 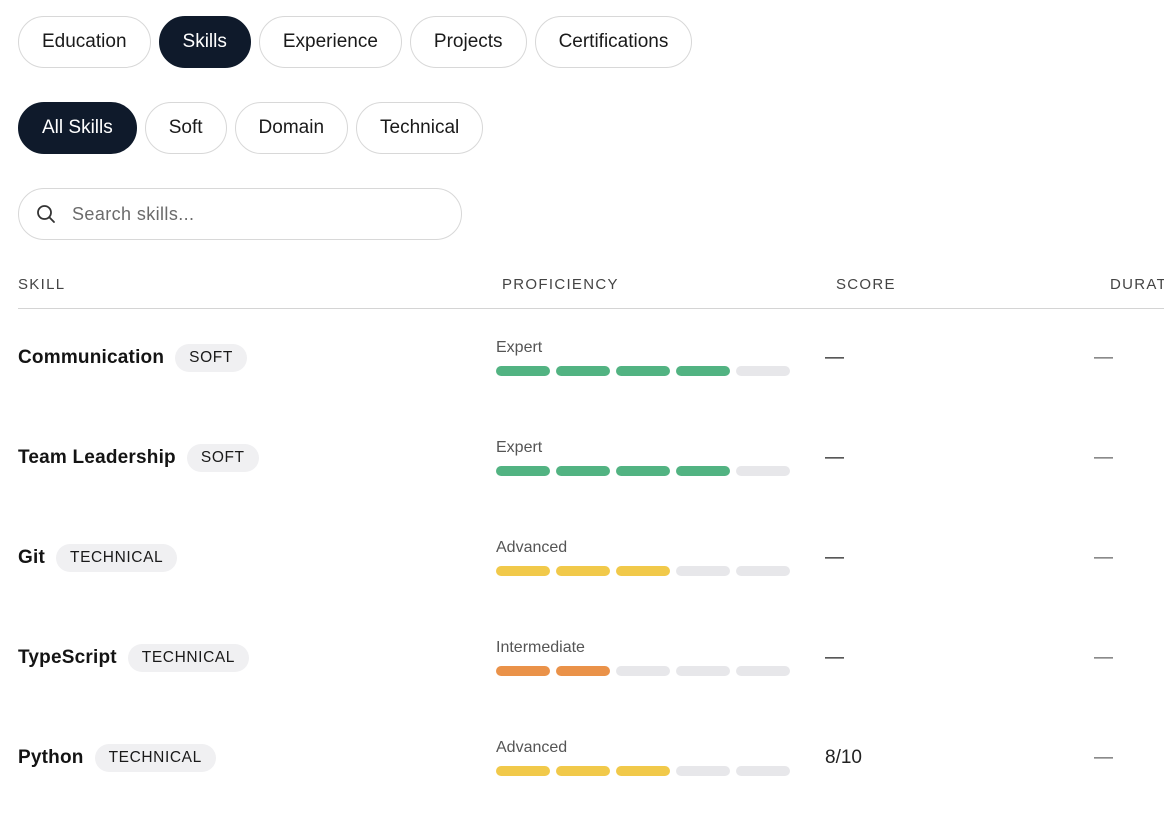 What do you see at coordinates (252, 214) in the screenshot?
I see `search-input` at bounding box center [252, 214].